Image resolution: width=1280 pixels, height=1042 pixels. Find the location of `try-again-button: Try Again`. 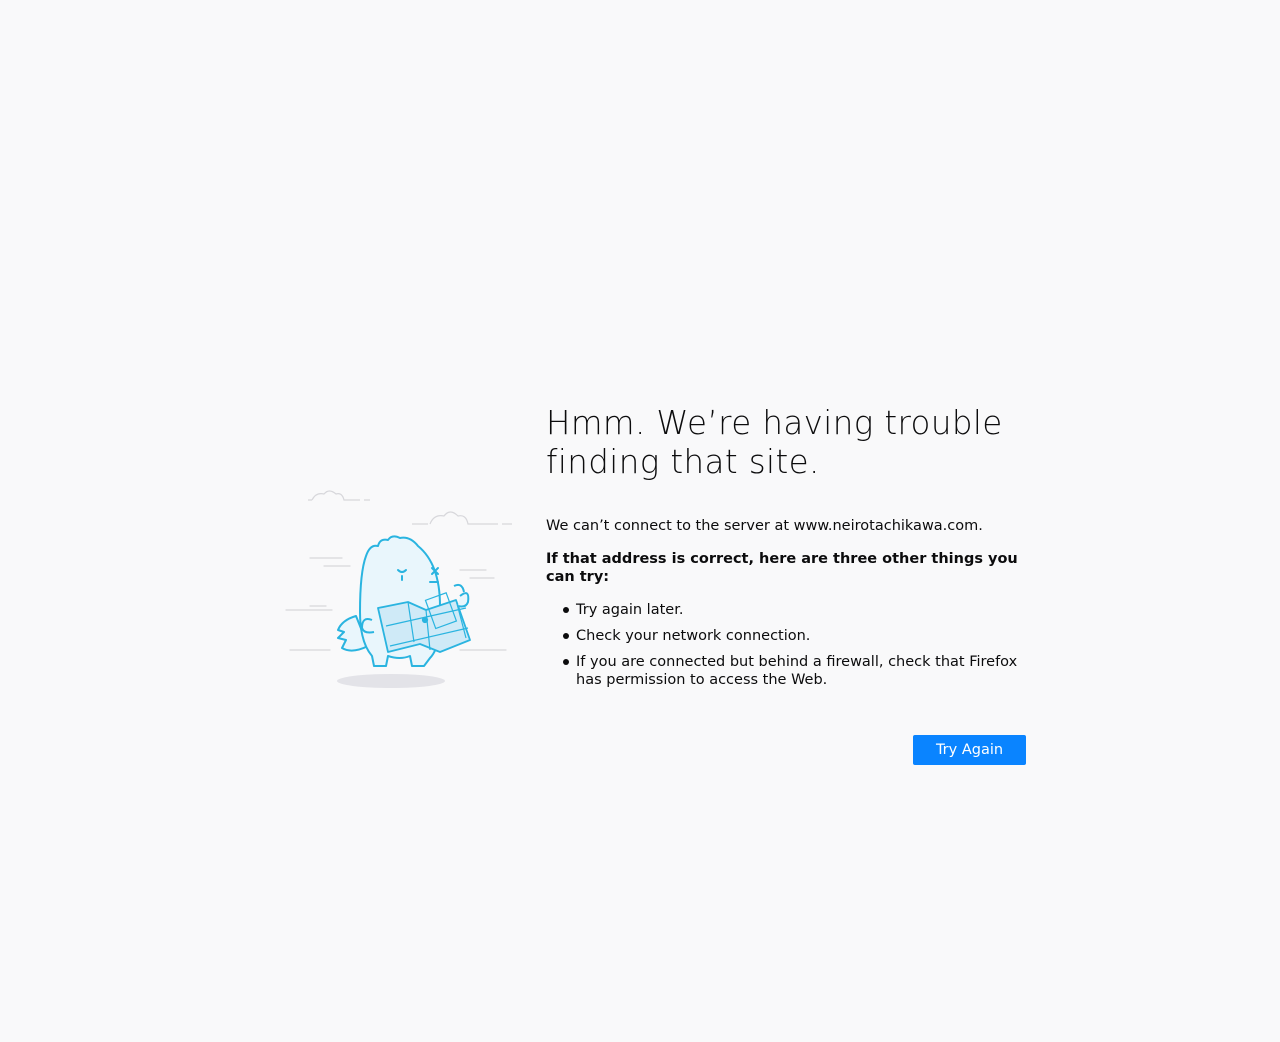

try-again-button: Try Again is located at coordinates (969, 750).